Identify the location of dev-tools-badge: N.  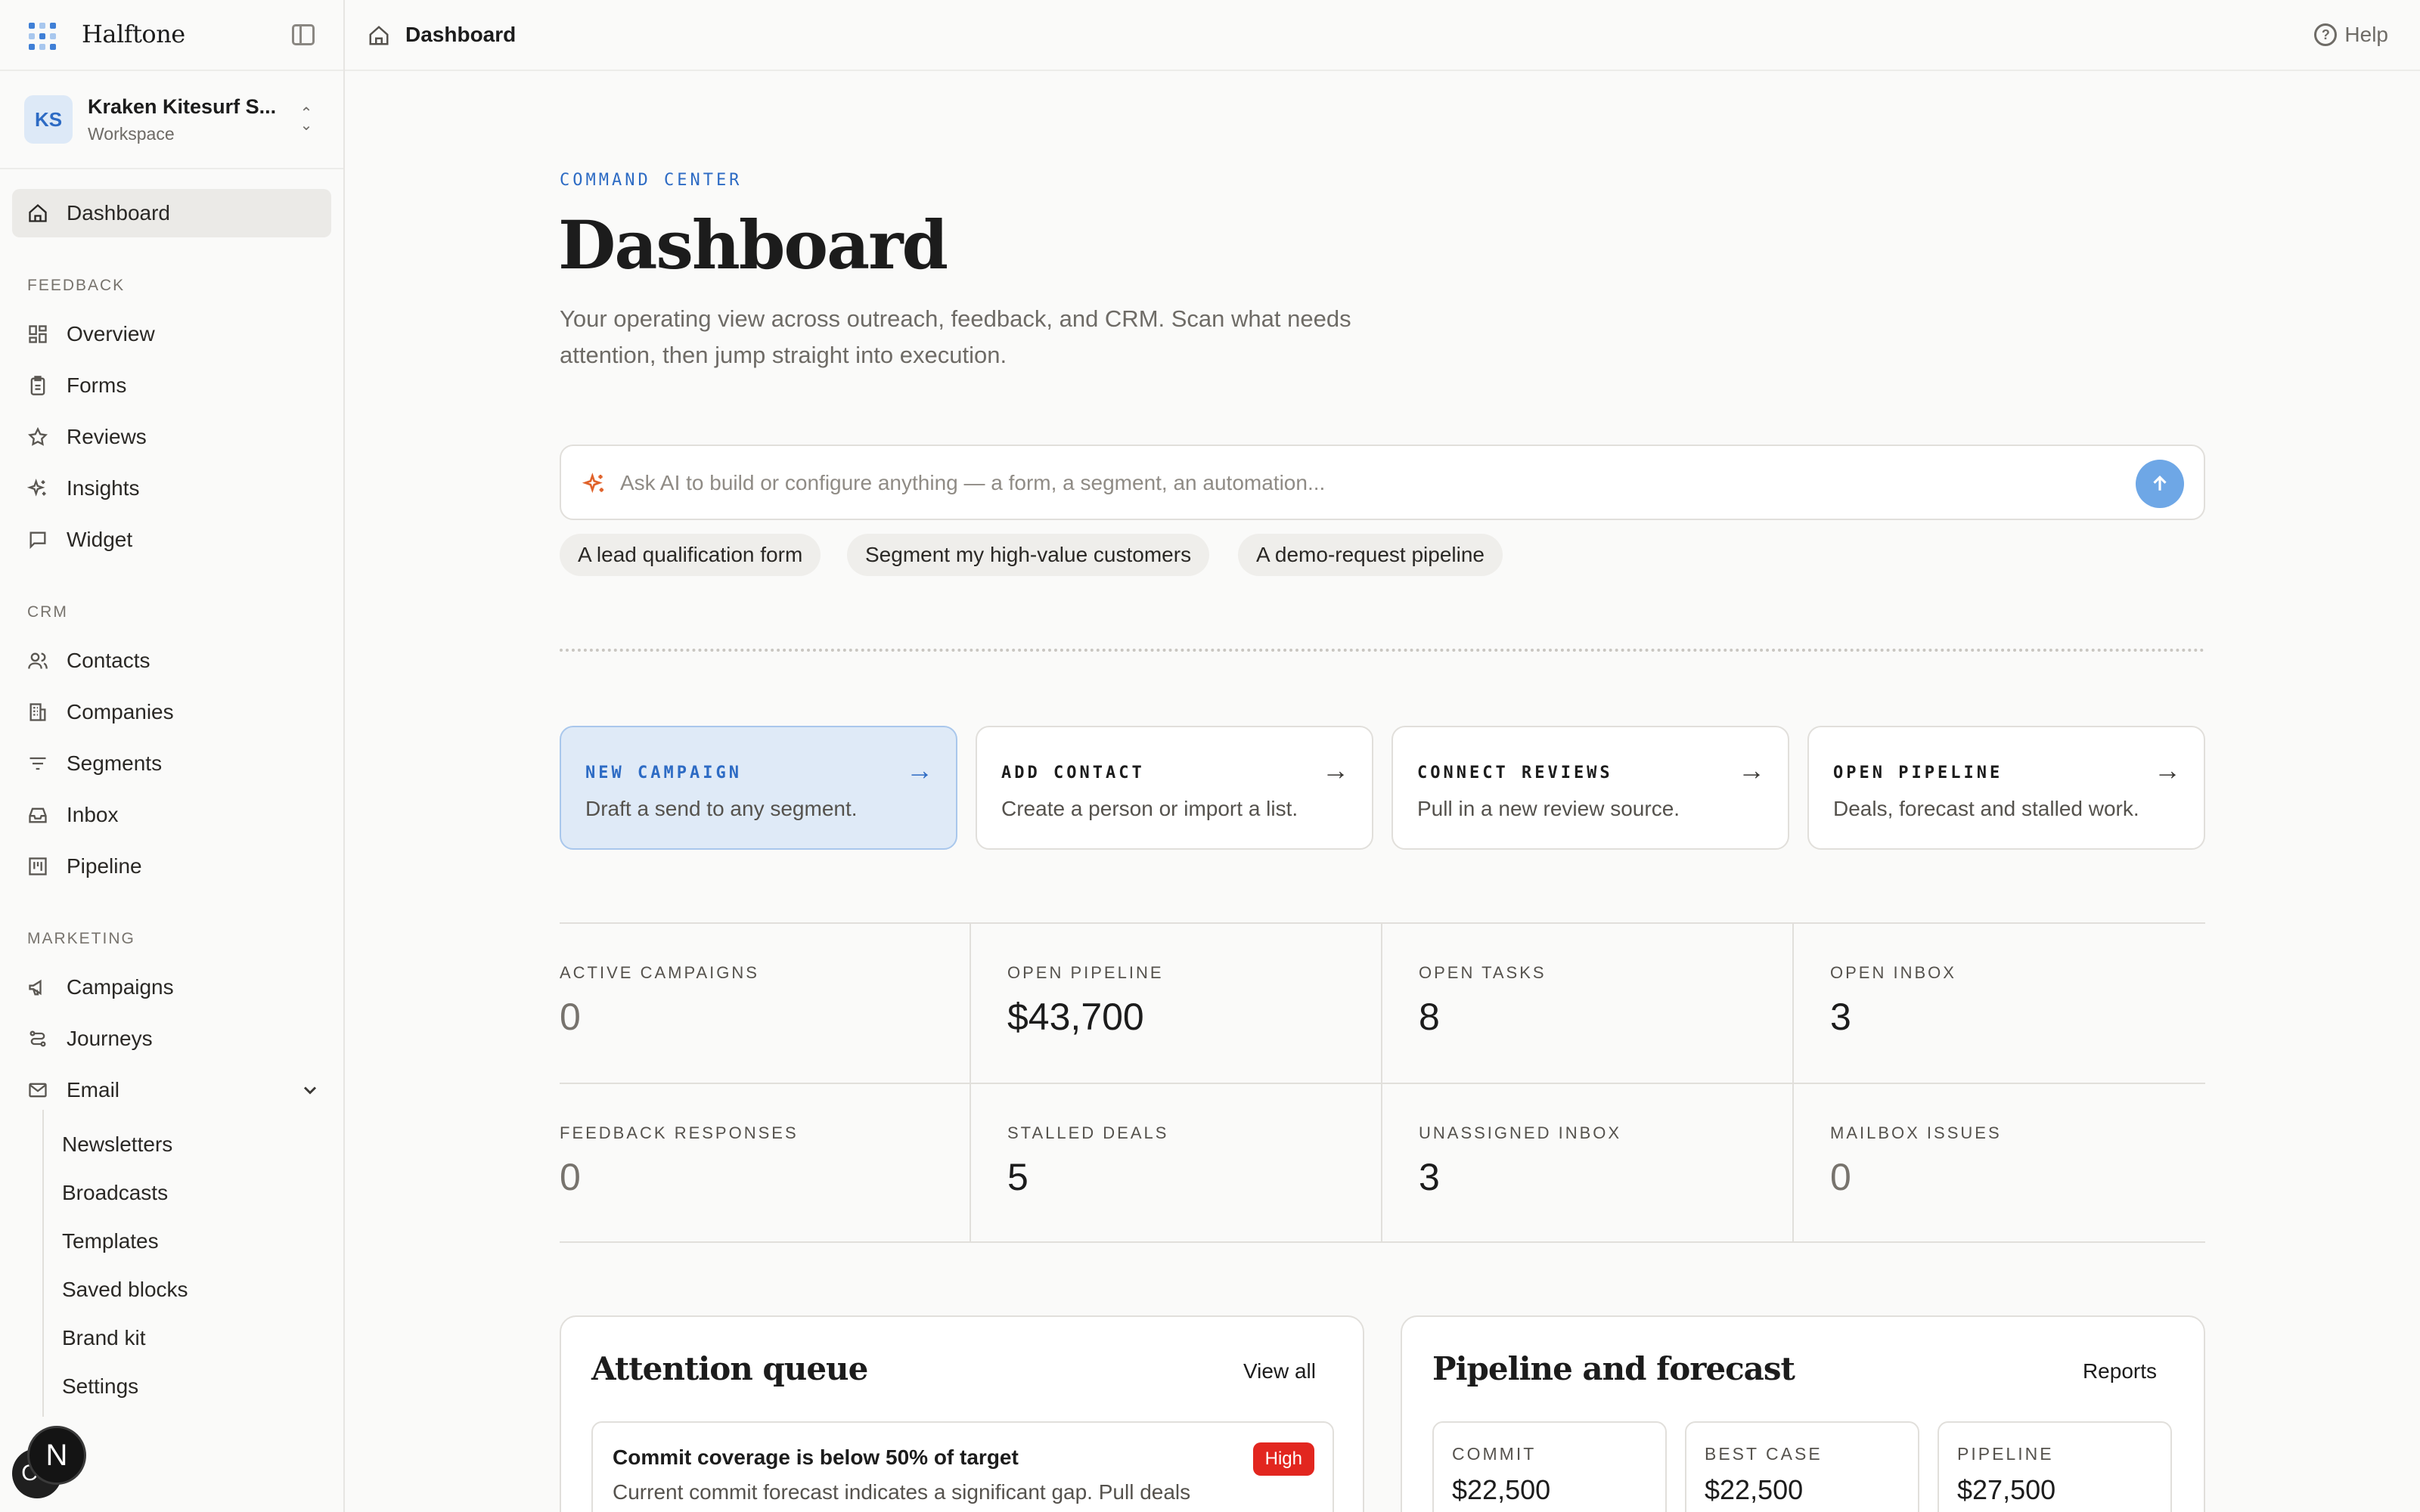
(56, 1455).